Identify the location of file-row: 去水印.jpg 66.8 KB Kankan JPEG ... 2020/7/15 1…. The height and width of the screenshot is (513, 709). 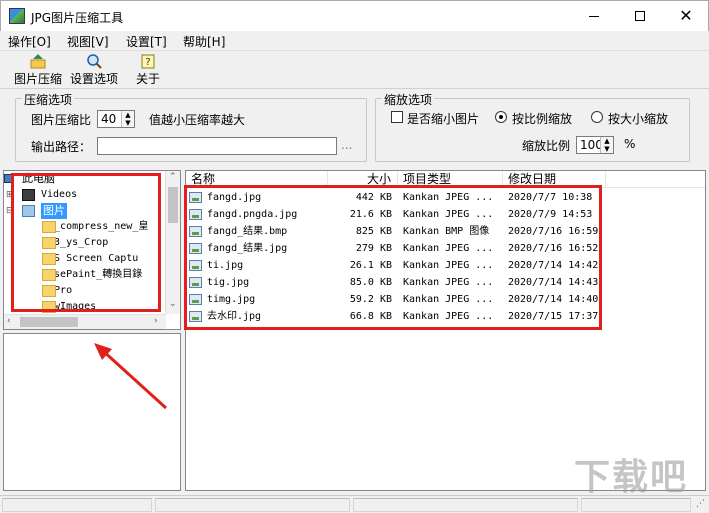
(396, 316).